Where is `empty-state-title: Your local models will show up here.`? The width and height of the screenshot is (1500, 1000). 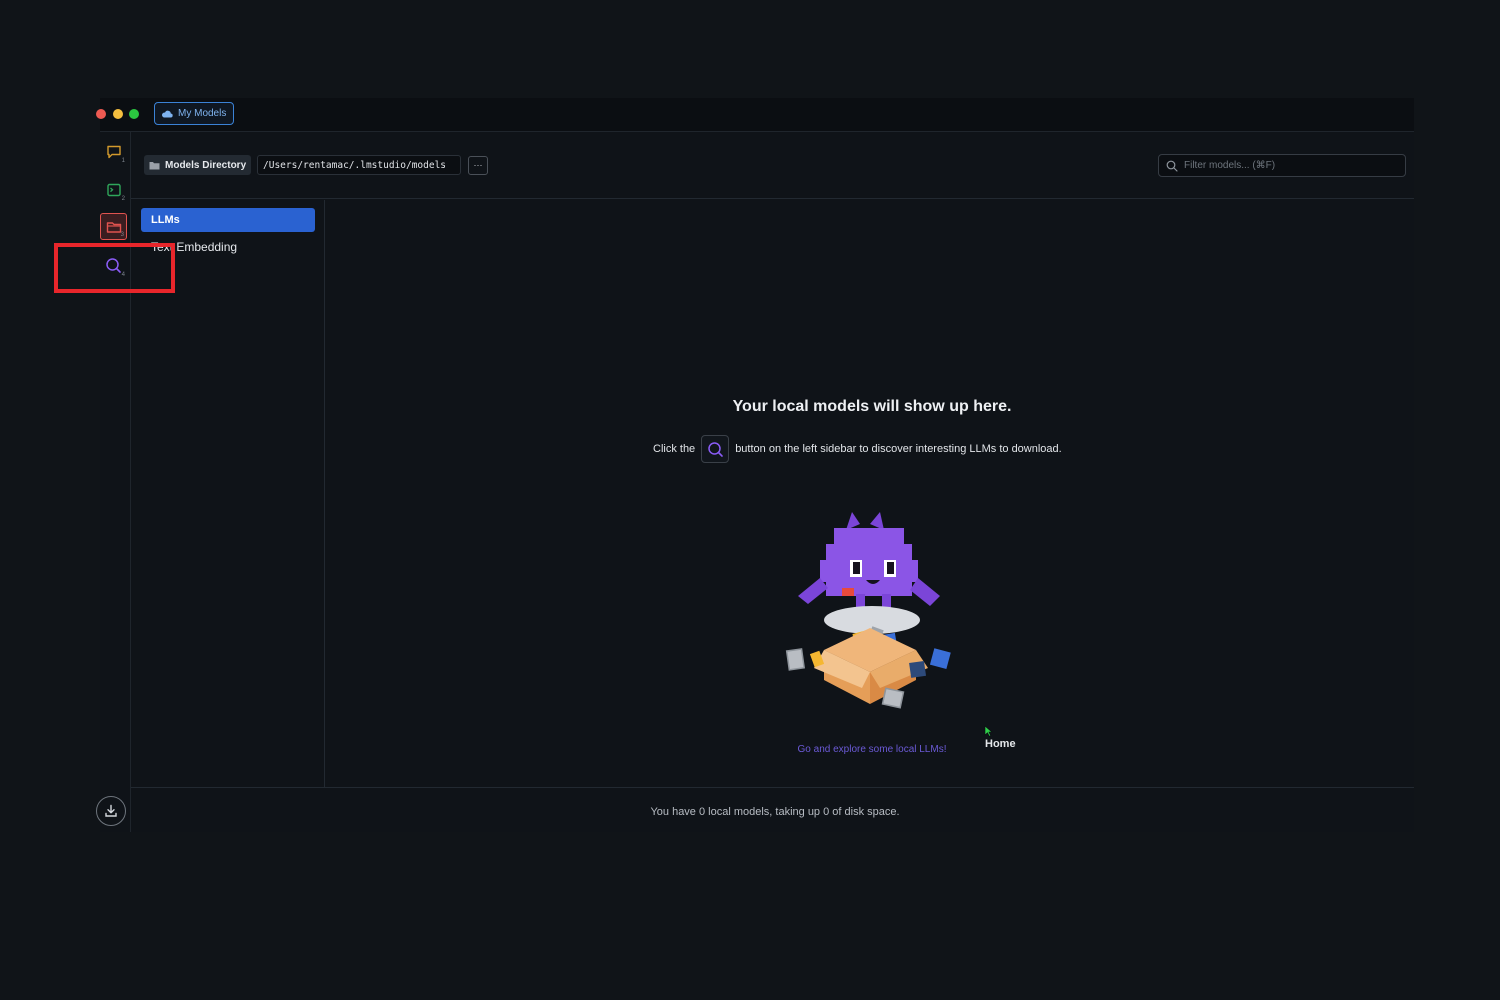
empty-state-title: Your local models will show up here. is located at coordinates (872, 406).